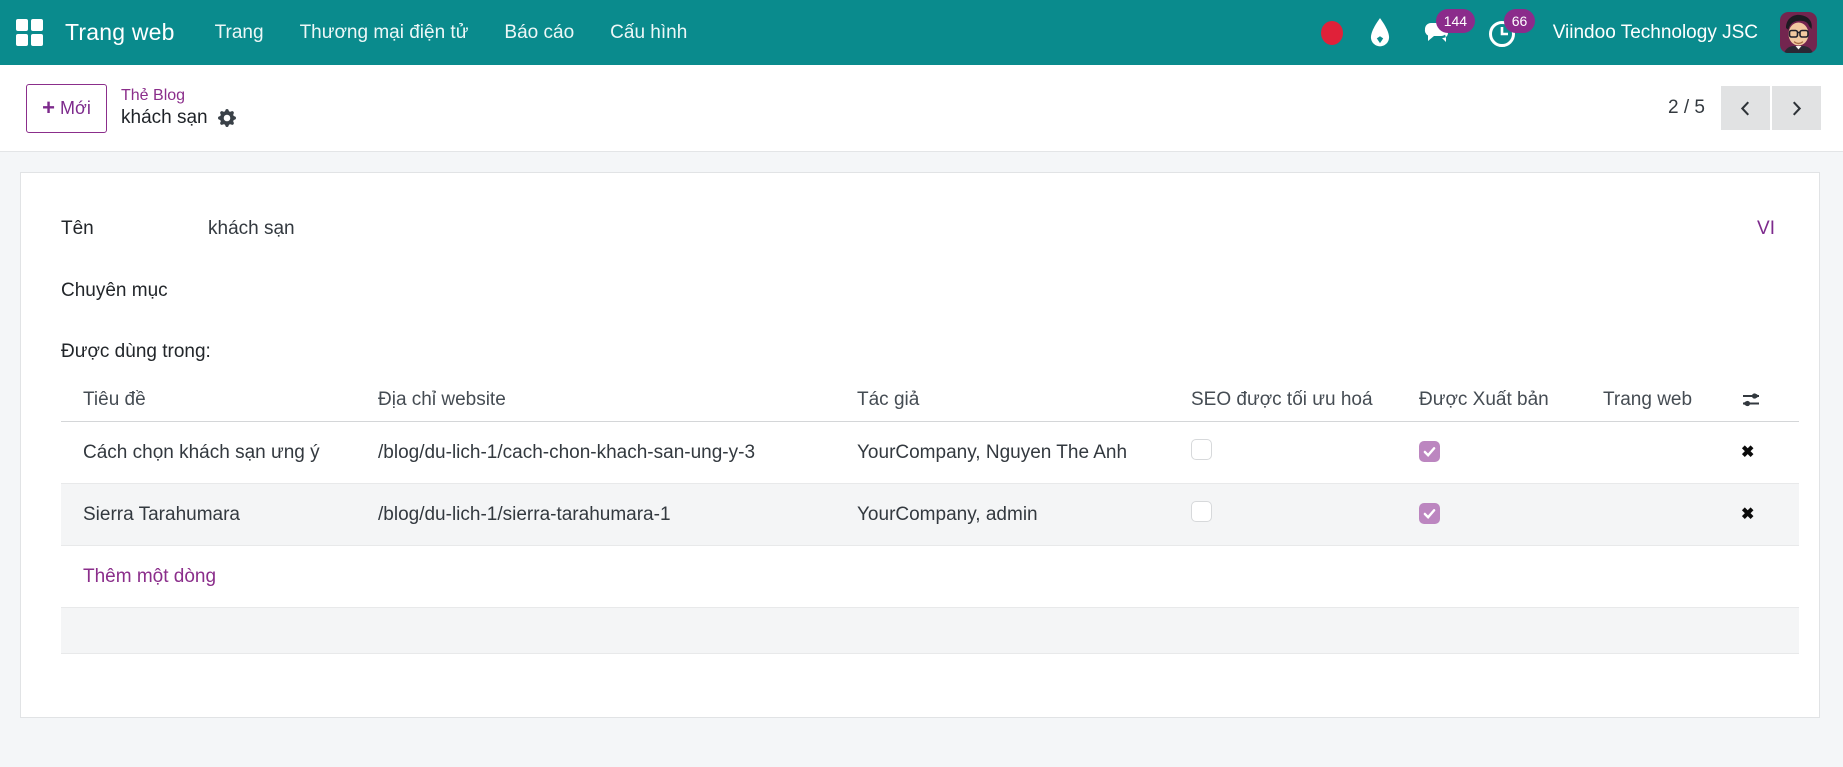  Describe the element at coordinates (1283, 400) in the screenshot. I see `header-seo-optimized: SEO được tối ưu hoá` at that location.